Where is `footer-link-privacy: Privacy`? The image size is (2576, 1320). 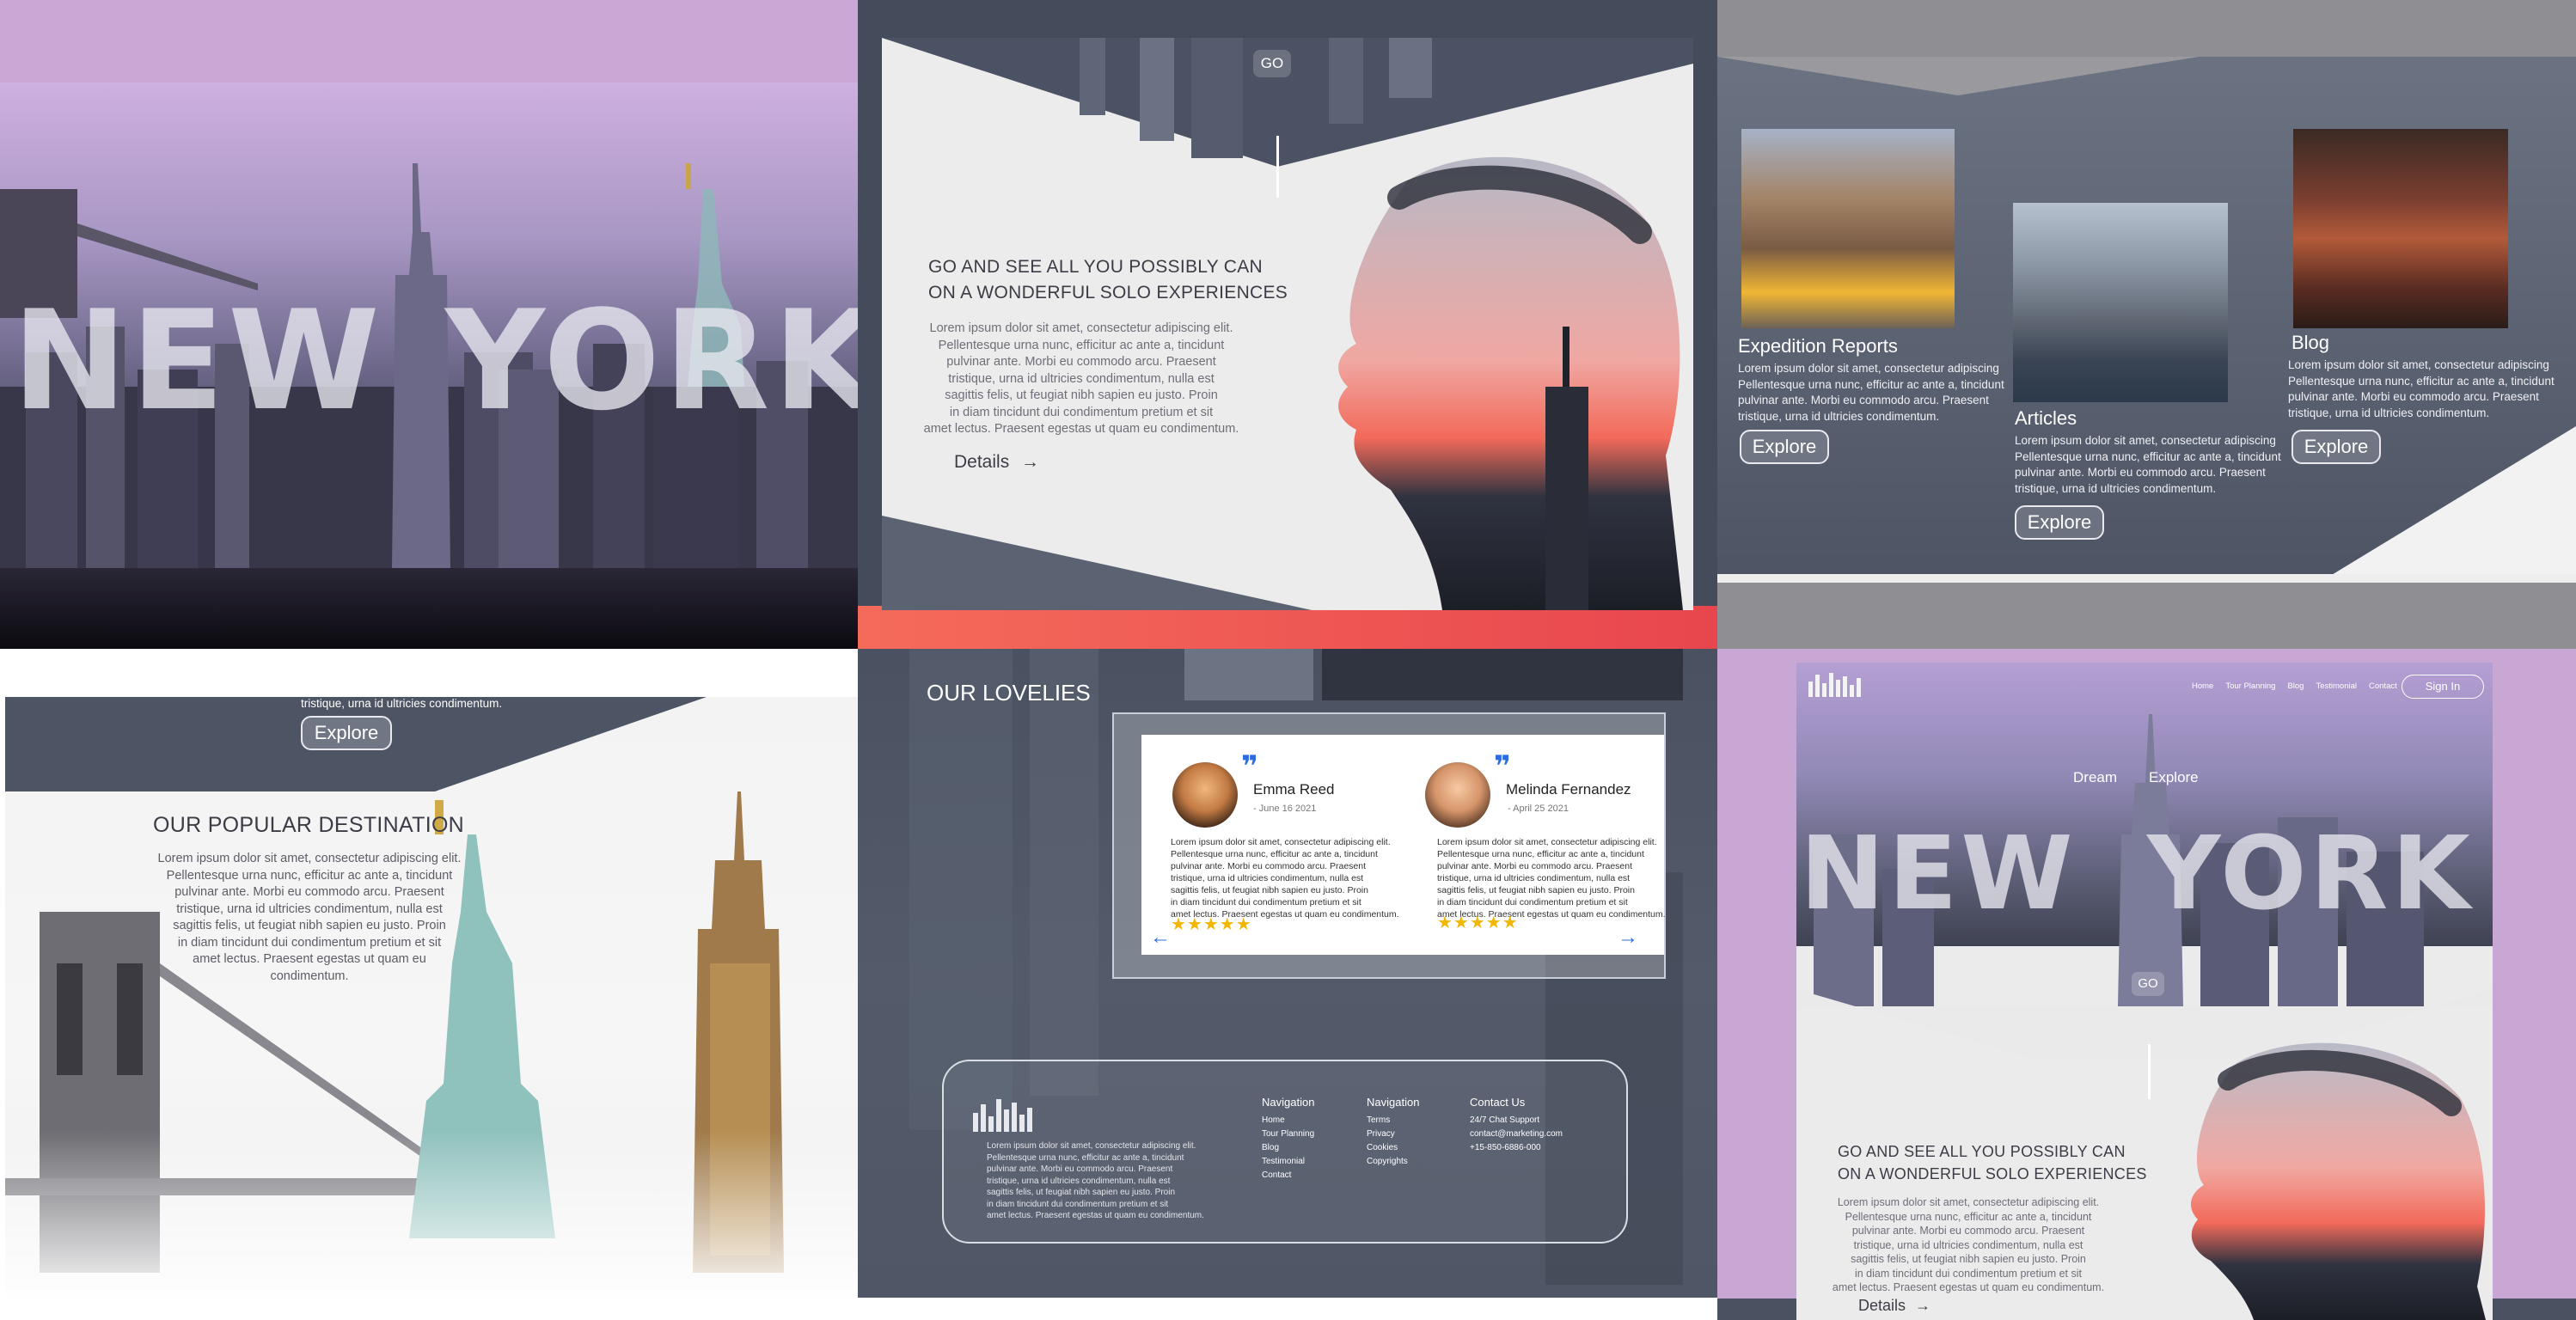
footer-link-privacy: Privacy is located at coordinates (1393, 1134).